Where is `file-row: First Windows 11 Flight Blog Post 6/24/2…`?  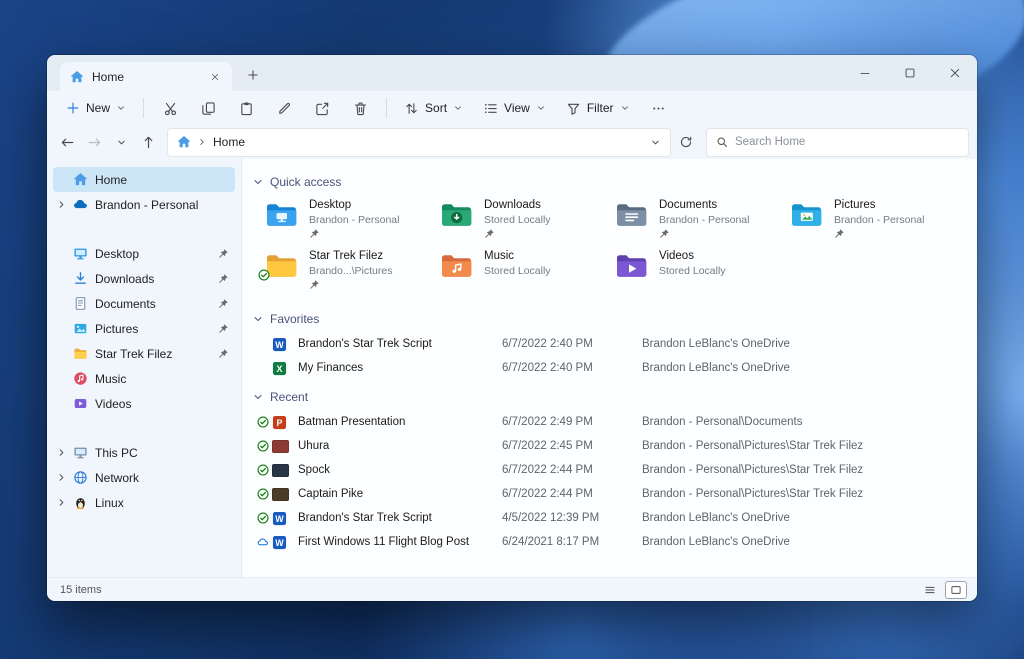
file-row: First Windows 11 Flight Blog Post 6/24/2… is located at coordinates (611, 542).